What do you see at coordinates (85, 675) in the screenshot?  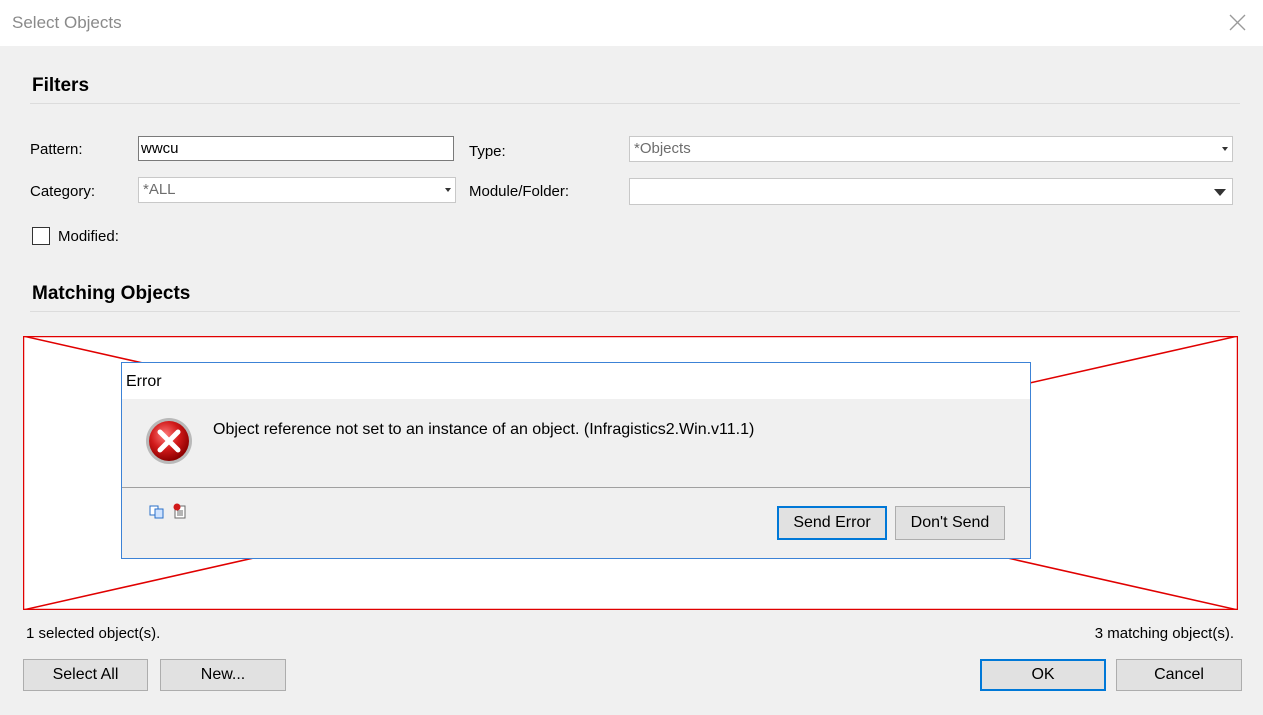 I see `select-all-button: Select All` at bounding box center [85, 675].